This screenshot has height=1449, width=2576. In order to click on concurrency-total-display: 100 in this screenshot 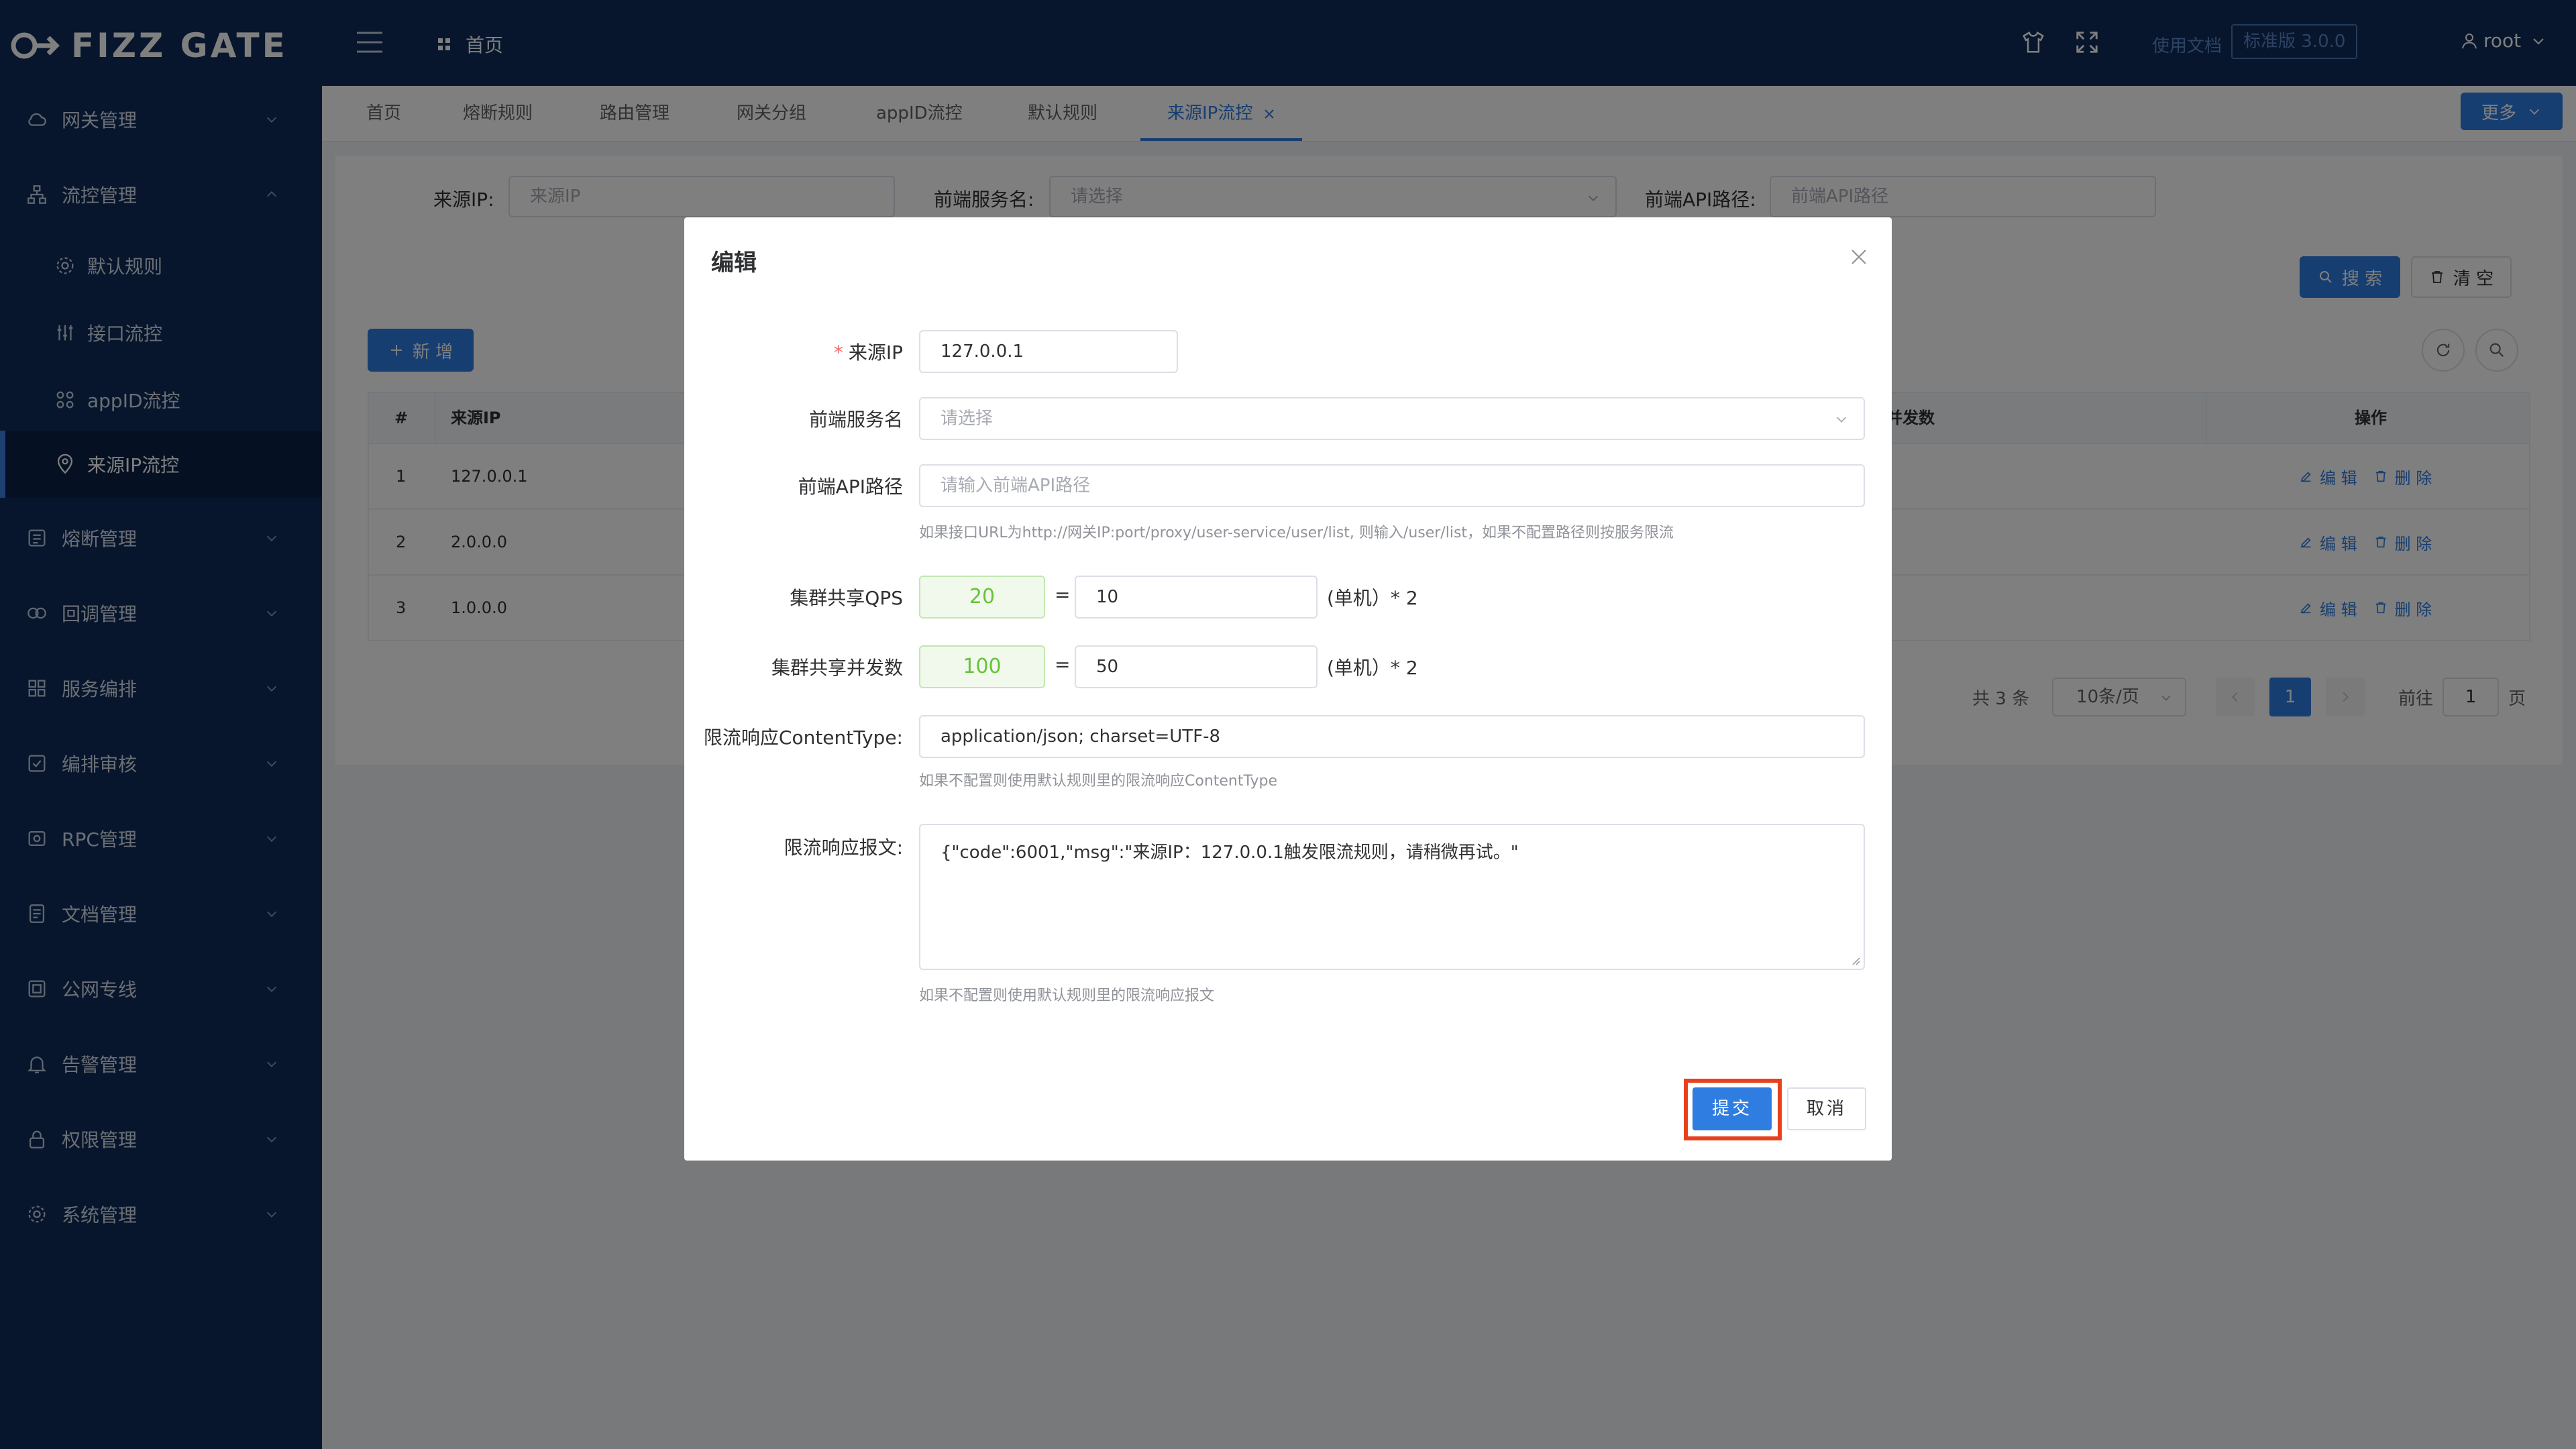, I will do `click(982, 666)`.